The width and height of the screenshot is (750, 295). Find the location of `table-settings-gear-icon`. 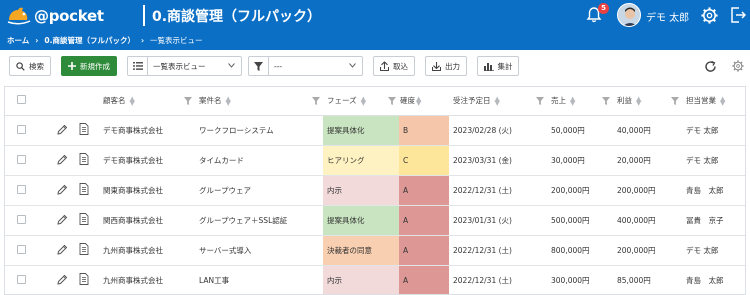

table-settings-gear-icon is located at coordinates (738, 66).